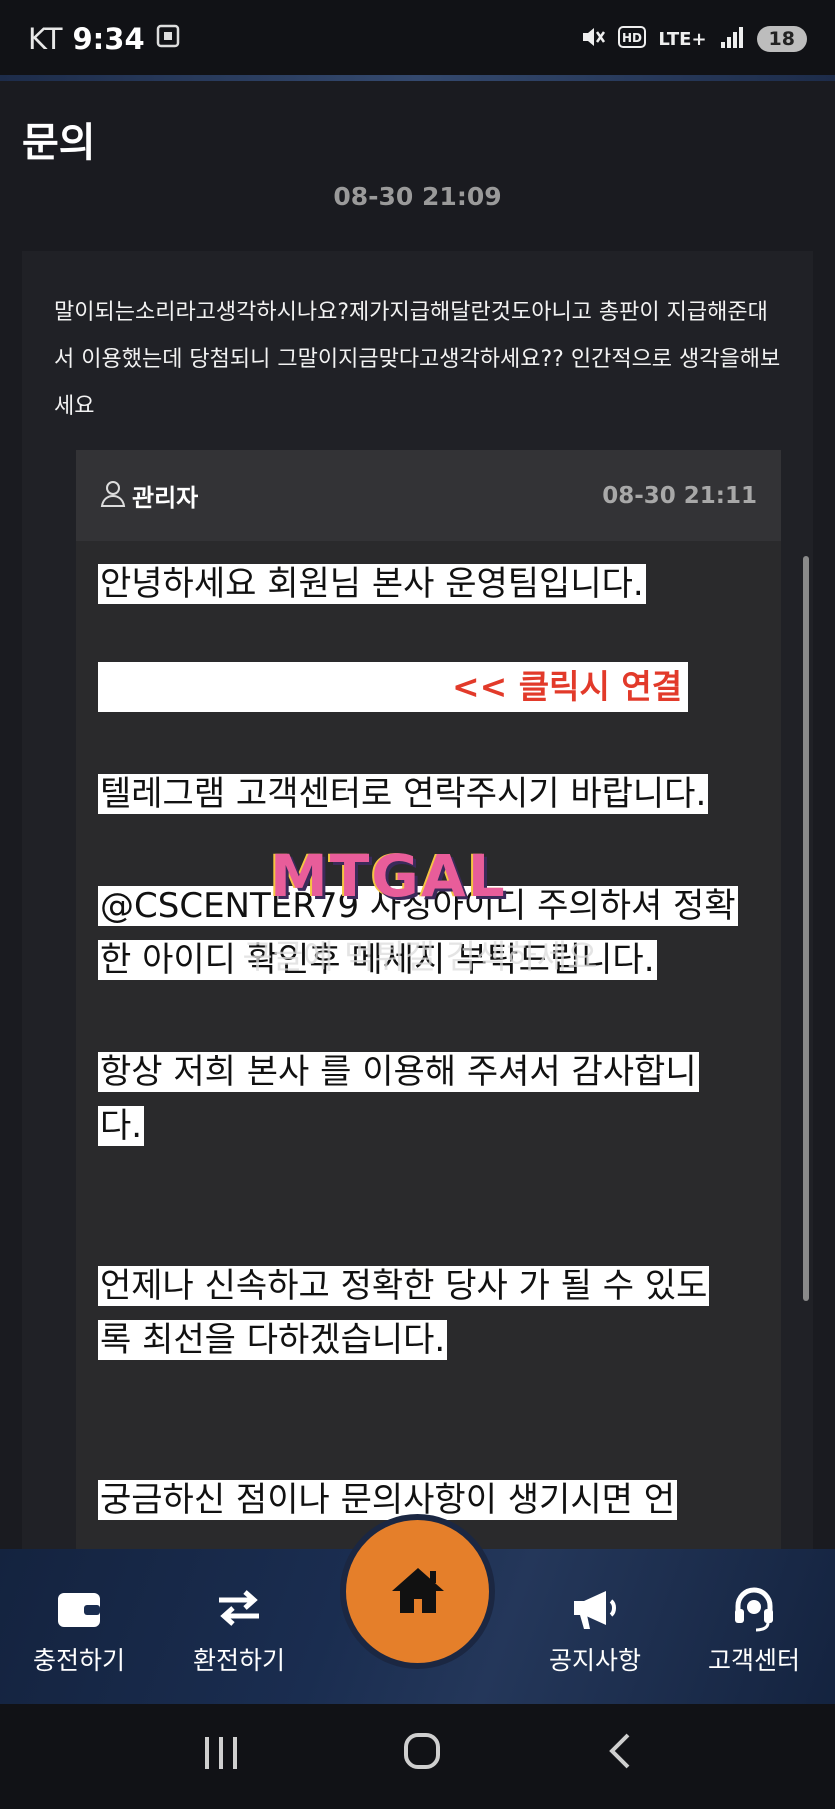  I want to click on reply-cut-line: 궁금하신 점이나 문의사항이 생기시면 언, so click(387, 1500).